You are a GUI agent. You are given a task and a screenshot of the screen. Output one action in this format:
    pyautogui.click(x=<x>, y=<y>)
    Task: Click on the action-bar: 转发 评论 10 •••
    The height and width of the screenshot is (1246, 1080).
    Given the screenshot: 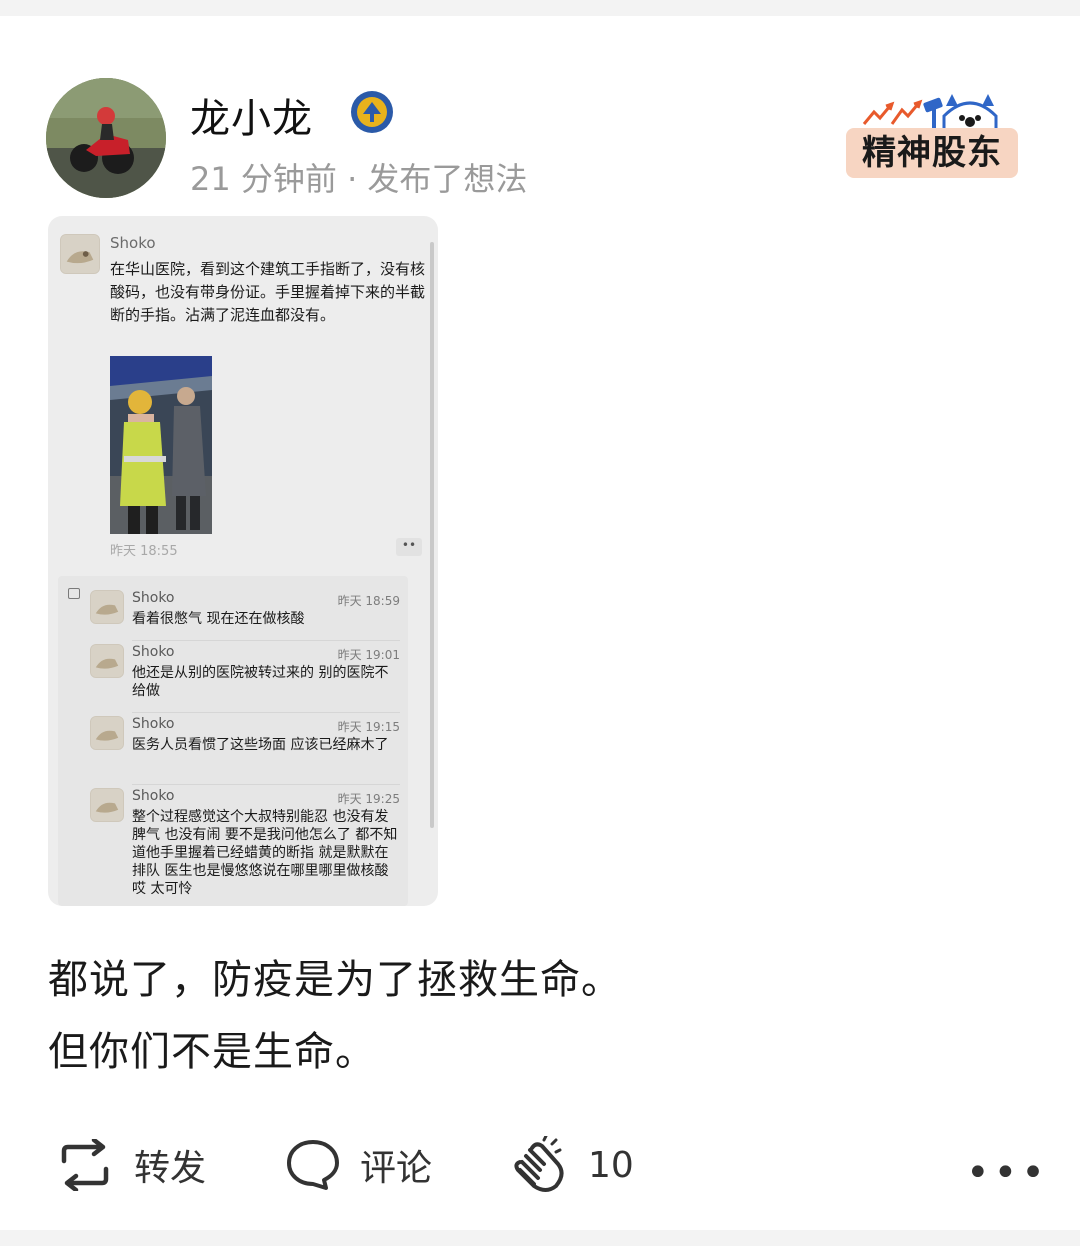 What is the action you would take?
    pyautogui.click(x=540, y=1165)
    